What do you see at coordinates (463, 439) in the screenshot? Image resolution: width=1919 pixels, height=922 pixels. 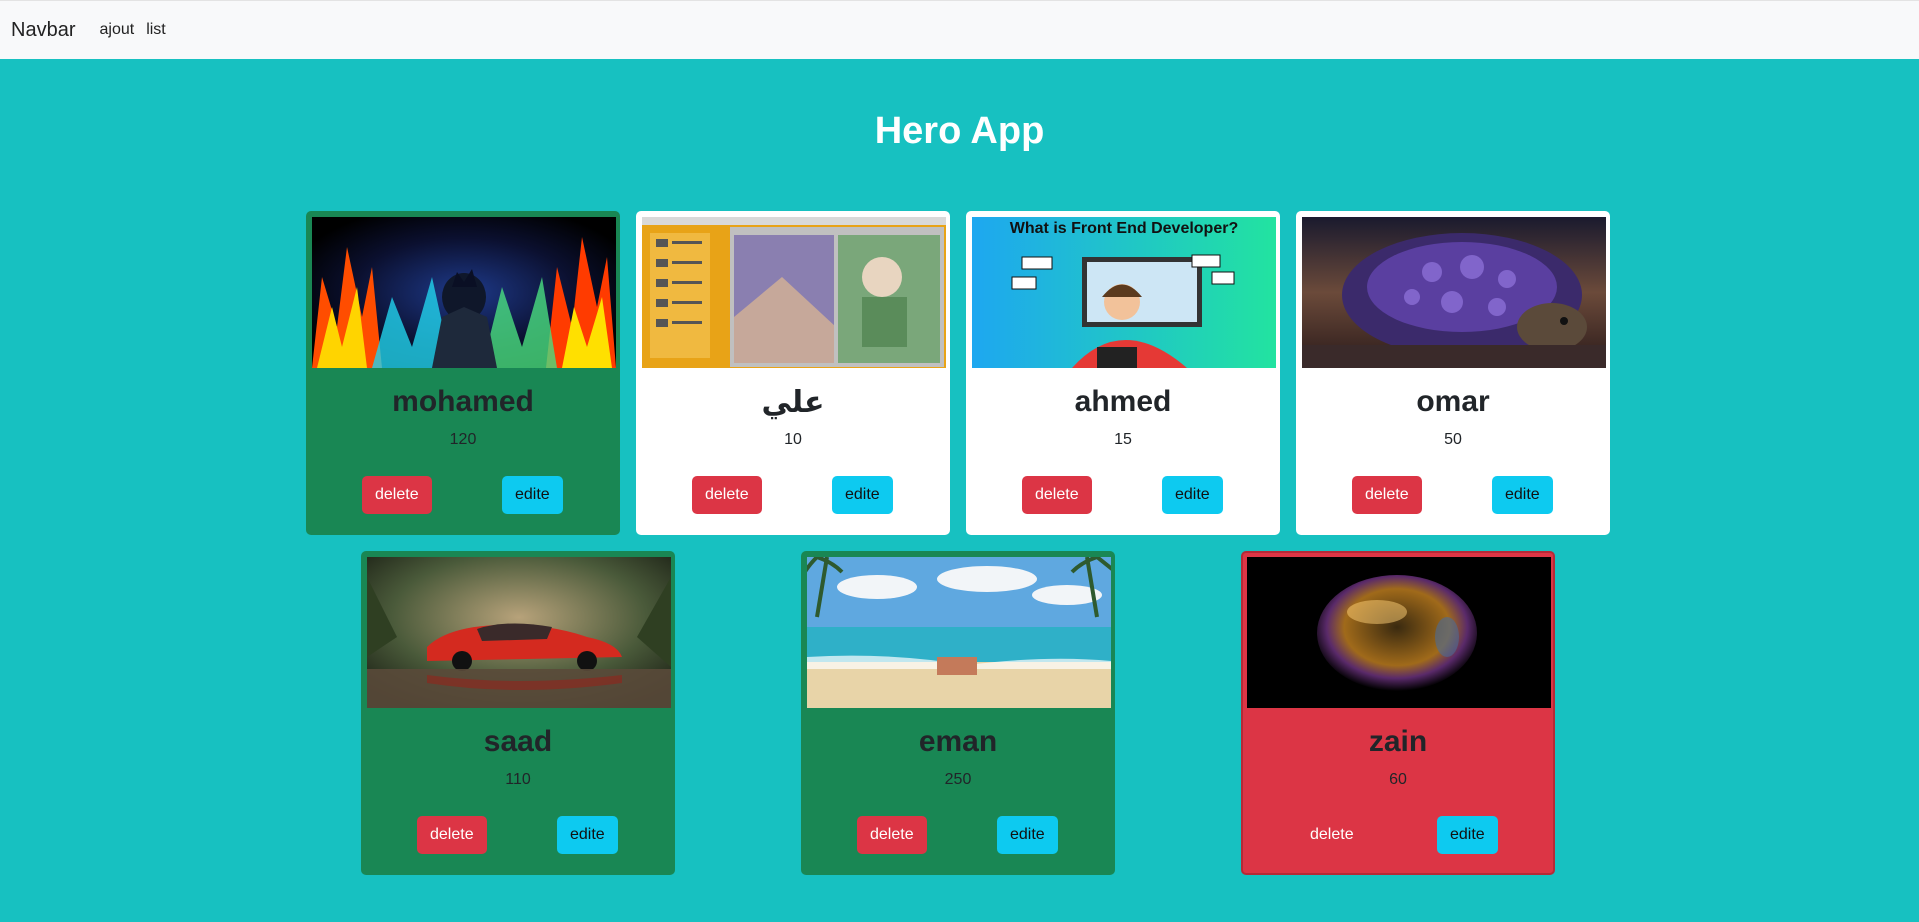 I see `hero-power: 120` at bounding box center [463, 439].